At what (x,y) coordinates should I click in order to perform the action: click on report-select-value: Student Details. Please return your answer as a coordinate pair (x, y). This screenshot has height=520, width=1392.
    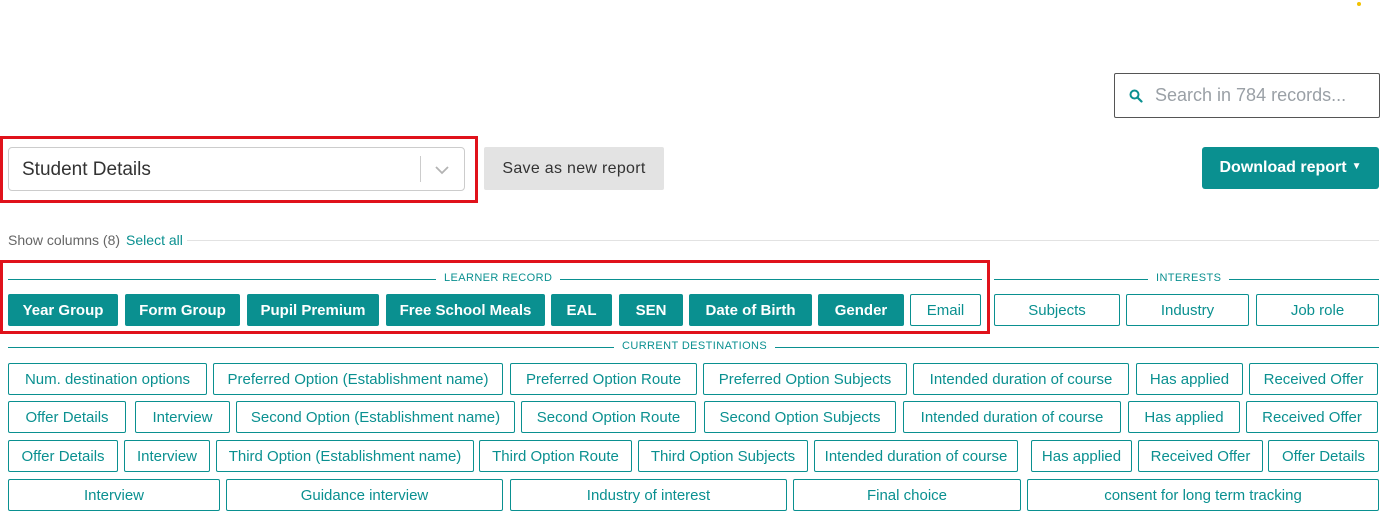
    Looking at the image, I should click on (86, 169).